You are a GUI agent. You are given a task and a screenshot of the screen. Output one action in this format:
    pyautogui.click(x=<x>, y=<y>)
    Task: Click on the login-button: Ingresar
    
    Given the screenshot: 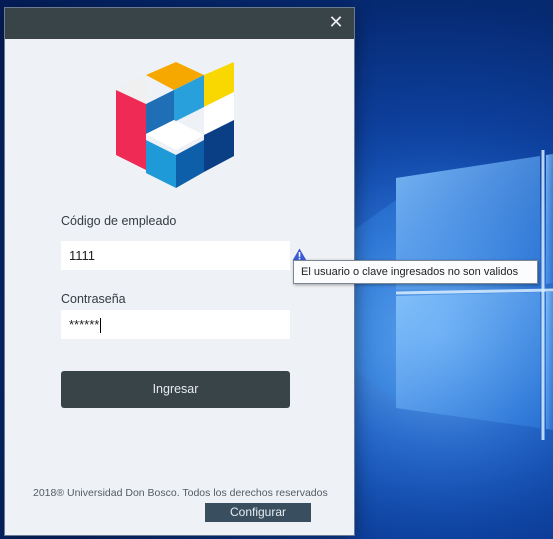 What is the action you would take?
    pyautogui.click(x=175, y=389)
    